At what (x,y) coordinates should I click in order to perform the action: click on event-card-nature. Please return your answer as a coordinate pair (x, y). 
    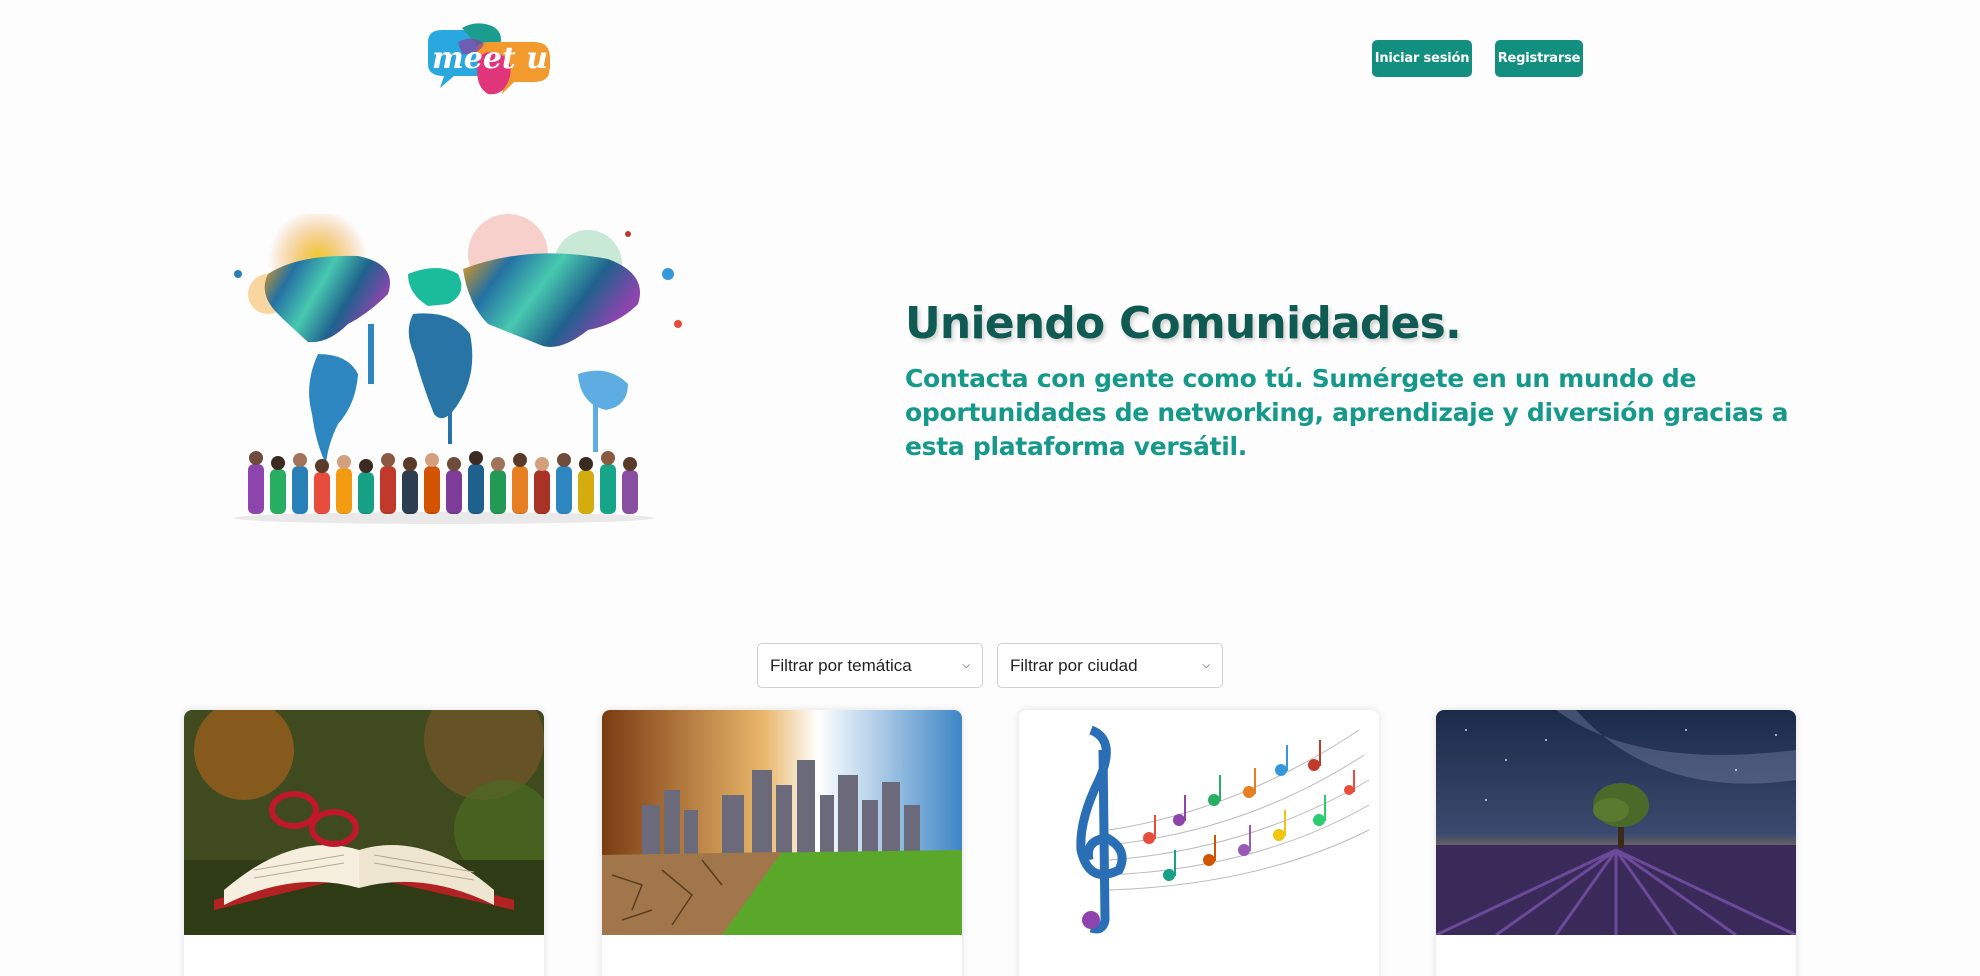
    Looking at the image, I should click on (1616, 843).